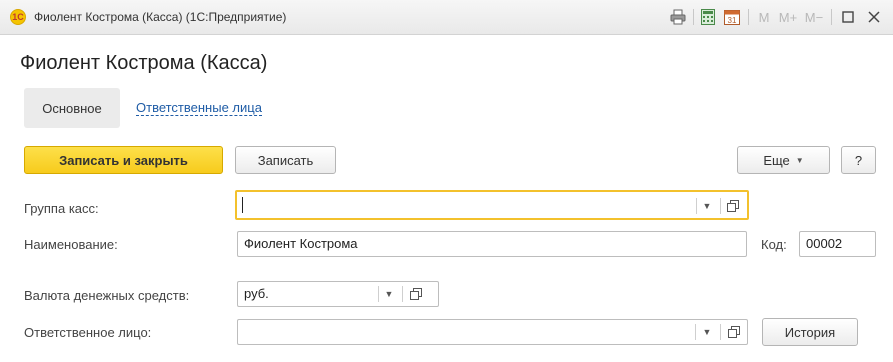  I want to click on code-value: 00002, so click(824, 243).